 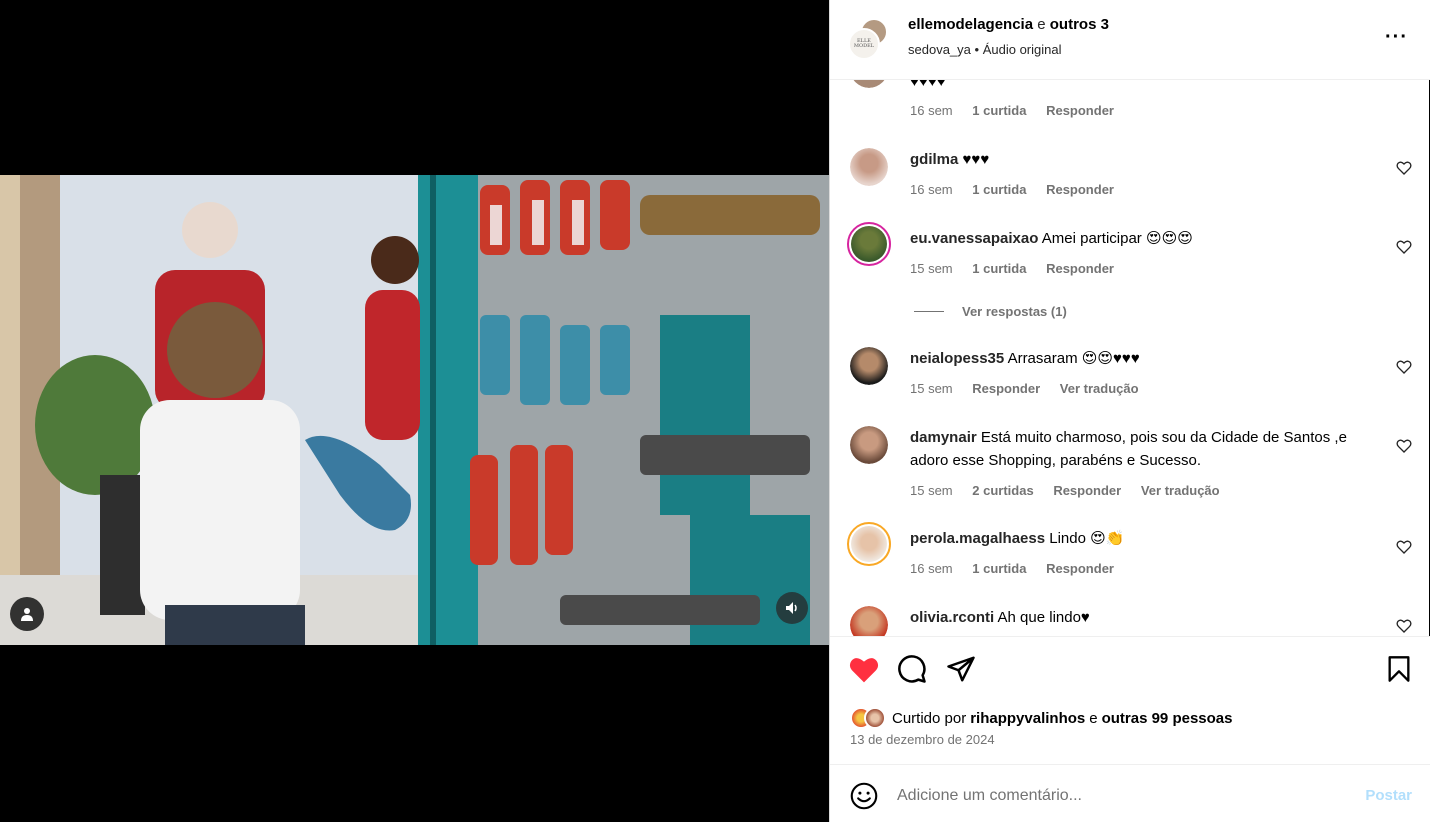 What do you see at coordinates (928, 85) in the screenshot?
I see `comment-text: ♥♥♥♥` at bounding box center [928, 85].